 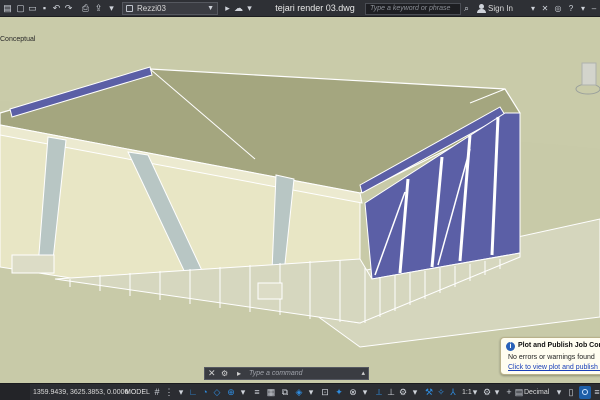 I want to click on gizmo-icon: ⊗, so click(x=353, y=392).